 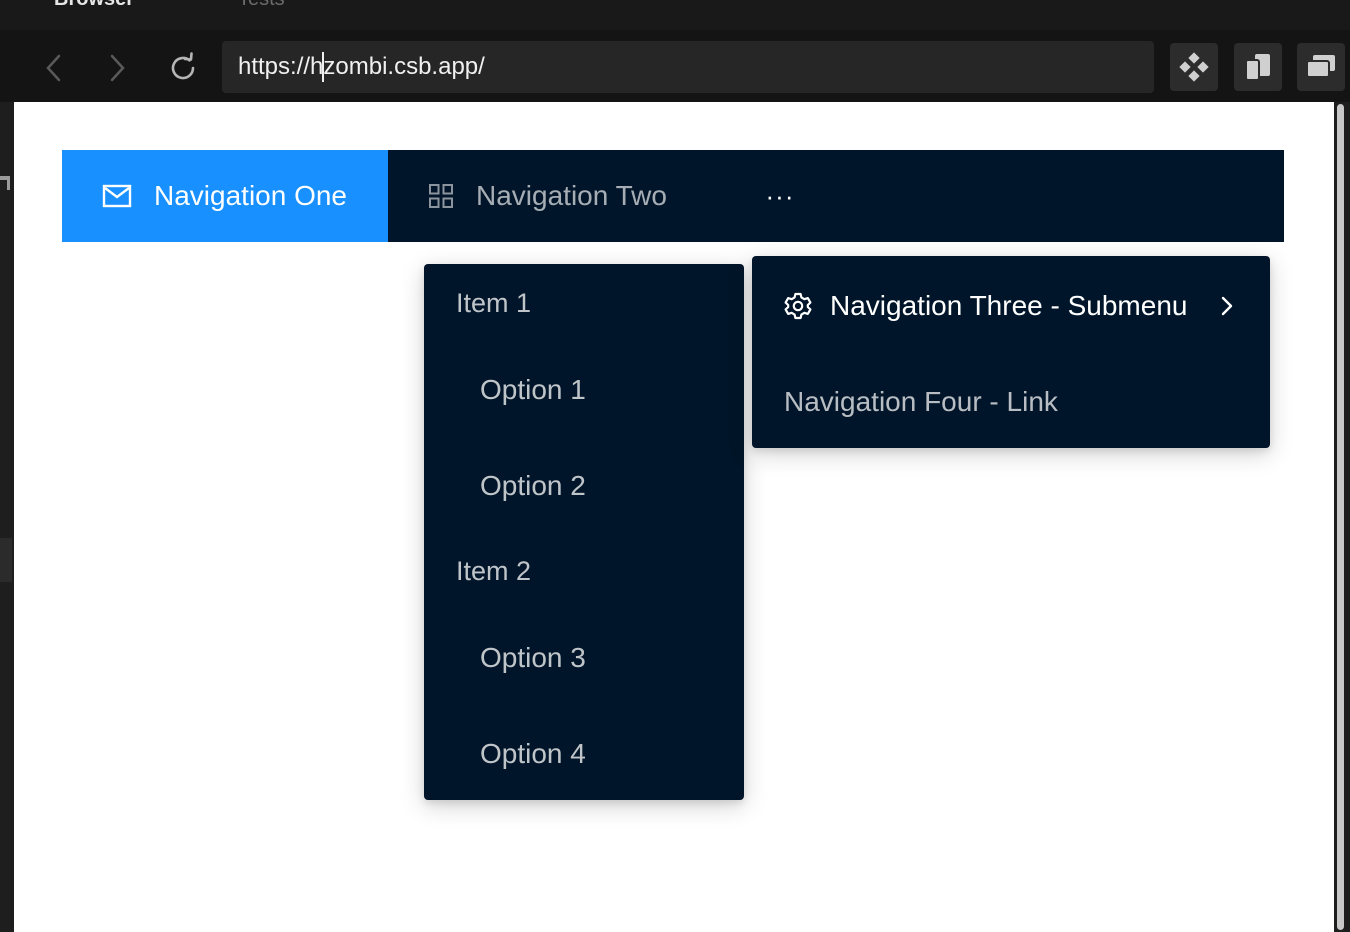 I want to click on editor-gutter, so click(x=7, y=517).